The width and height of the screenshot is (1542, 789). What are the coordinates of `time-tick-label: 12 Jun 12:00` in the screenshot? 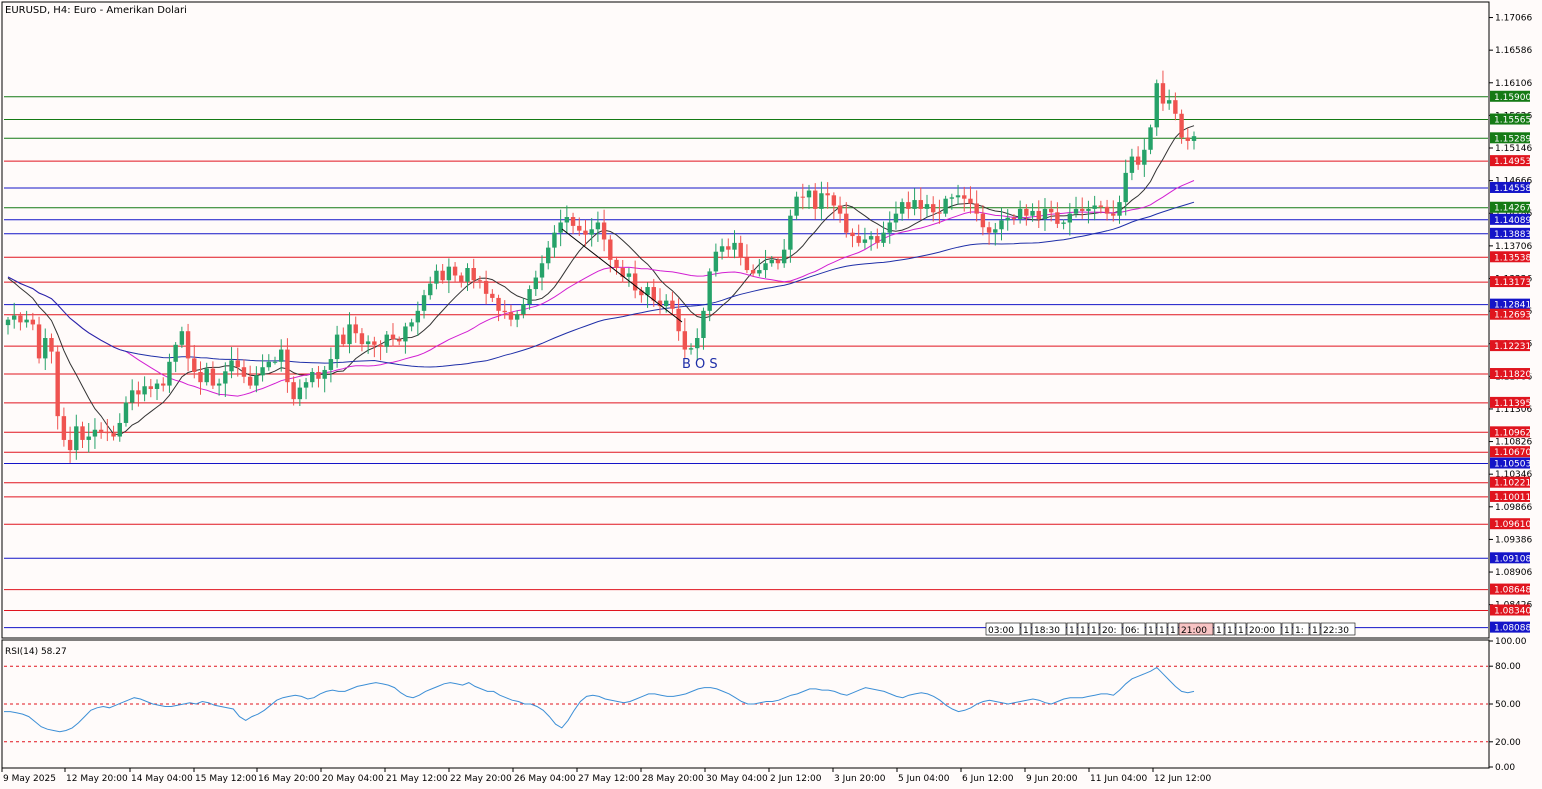 It's located at (1182, 779).